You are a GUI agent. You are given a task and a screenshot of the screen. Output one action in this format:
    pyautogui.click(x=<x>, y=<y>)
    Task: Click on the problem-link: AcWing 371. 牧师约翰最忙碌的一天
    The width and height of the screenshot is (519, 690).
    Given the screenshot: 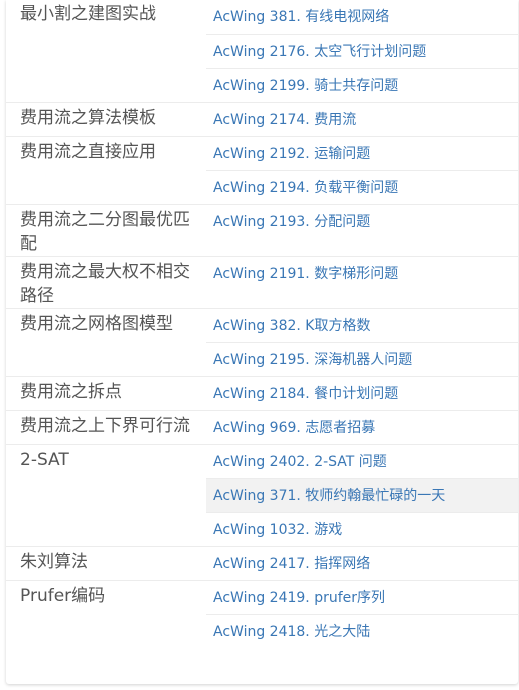 What is the action you would take?
    pyautogui.click(x=329, y=496)
    